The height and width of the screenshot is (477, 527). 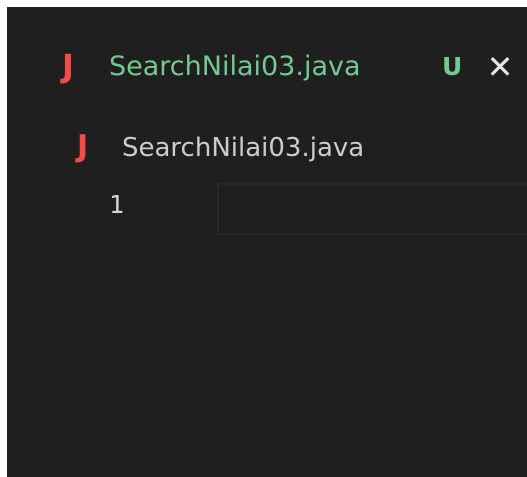 What do you see at coordinates (117, 204) in the screenshot?
I see `line-number: 1` at bounding box center [117, 204].